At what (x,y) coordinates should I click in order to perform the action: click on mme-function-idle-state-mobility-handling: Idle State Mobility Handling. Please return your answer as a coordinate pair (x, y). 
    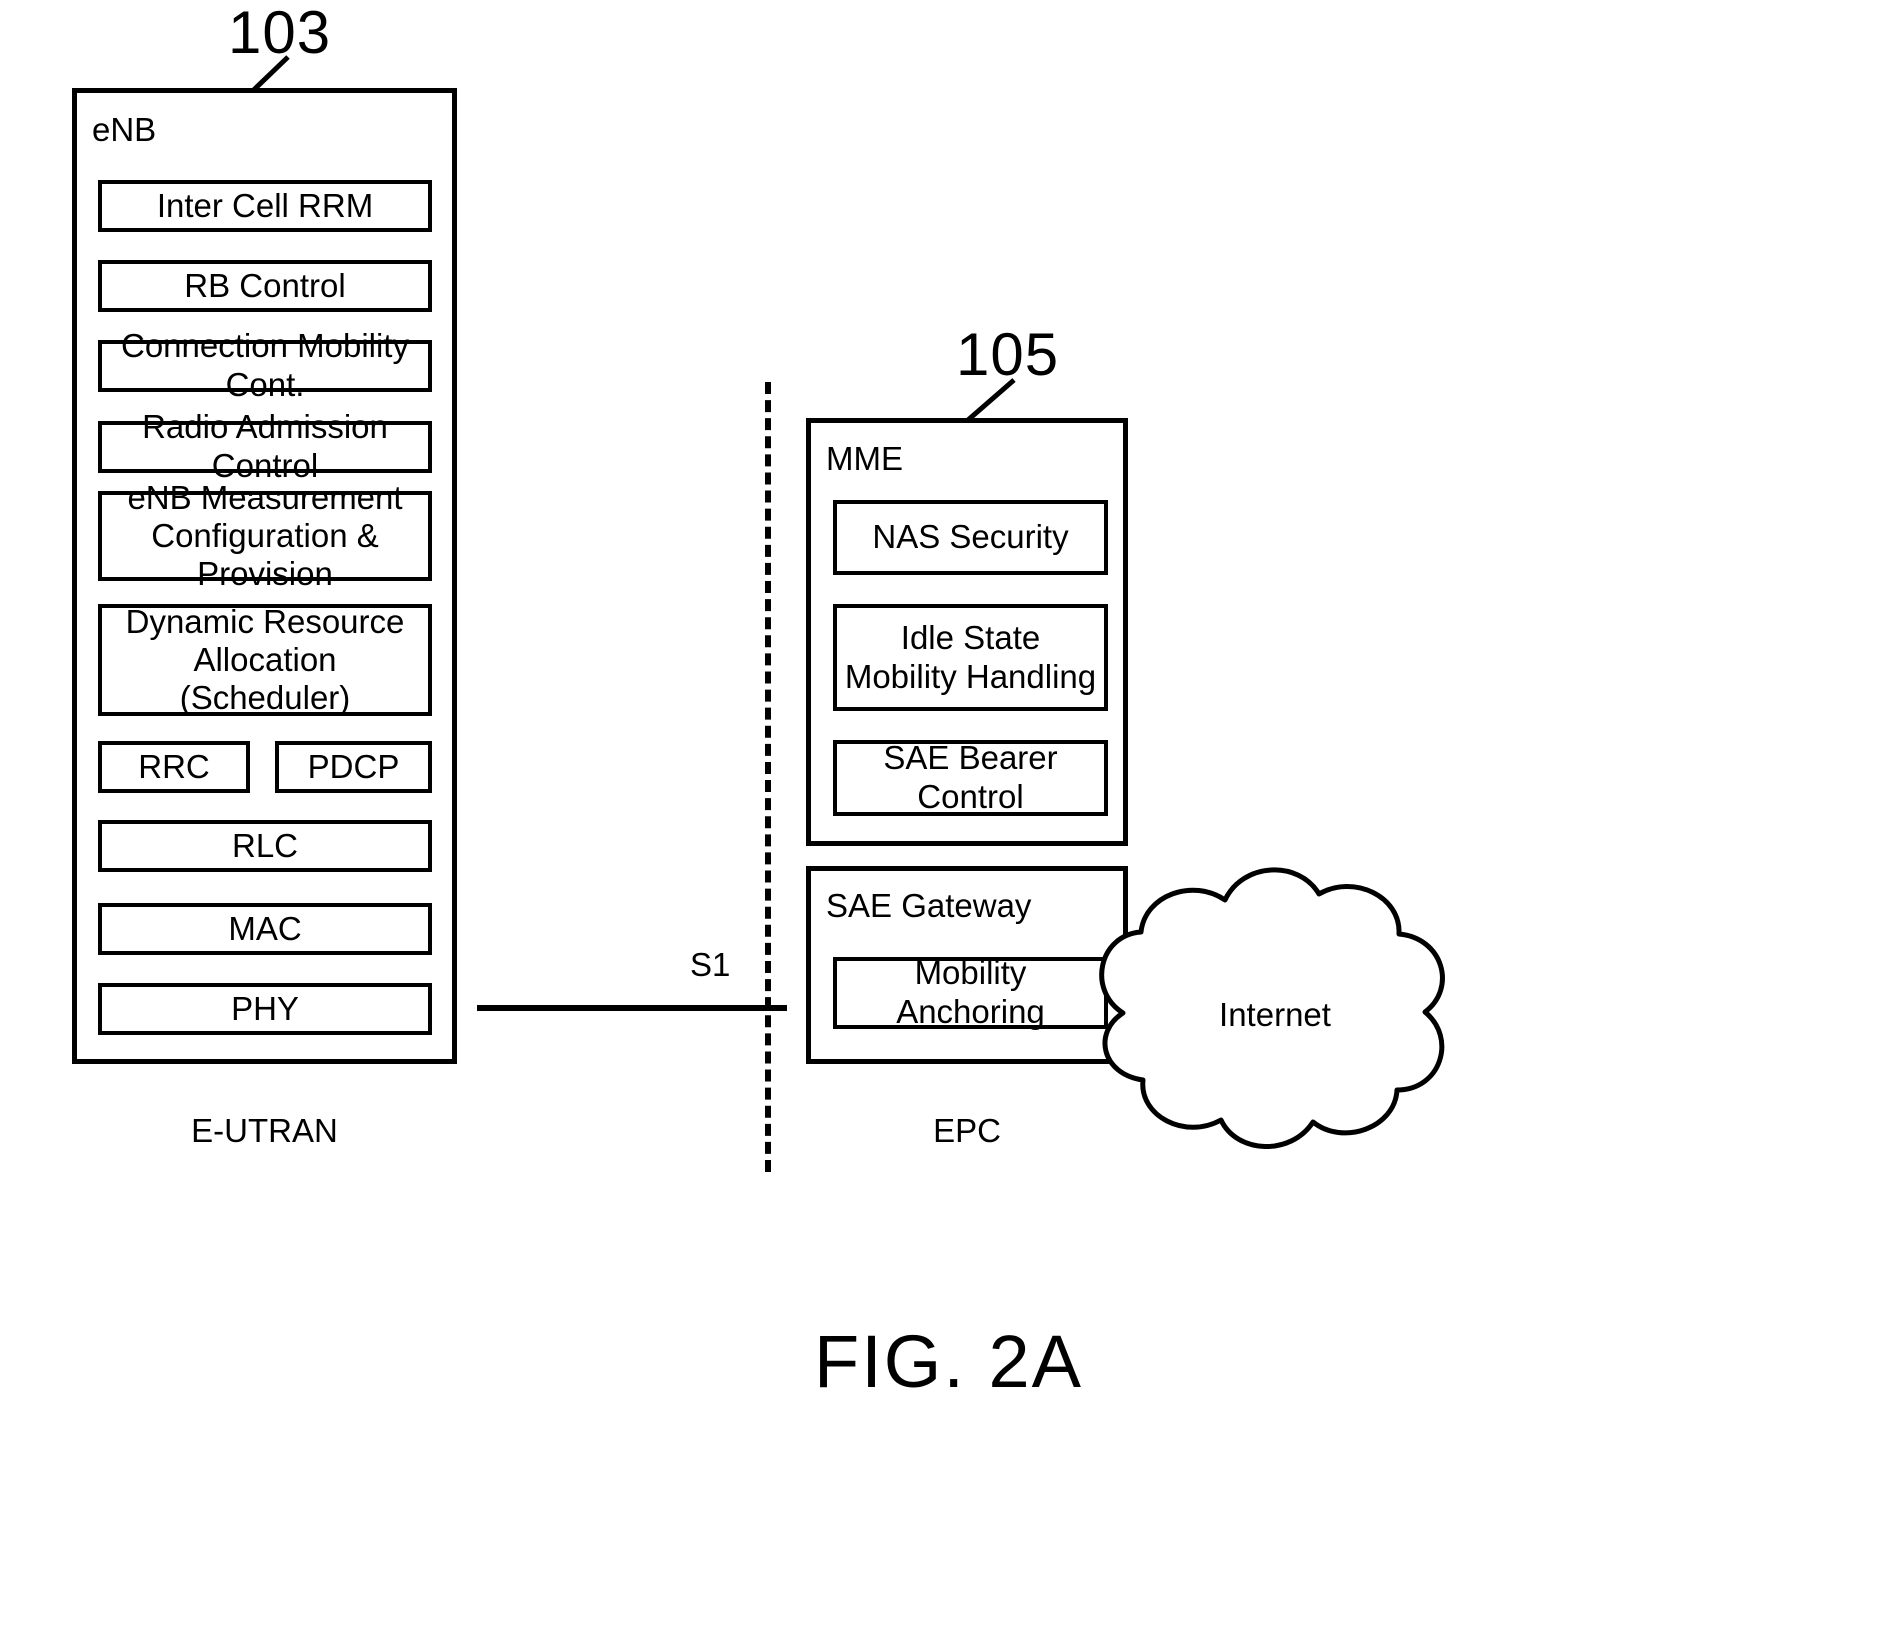
    Looking at the image, I should click on (970, 657).